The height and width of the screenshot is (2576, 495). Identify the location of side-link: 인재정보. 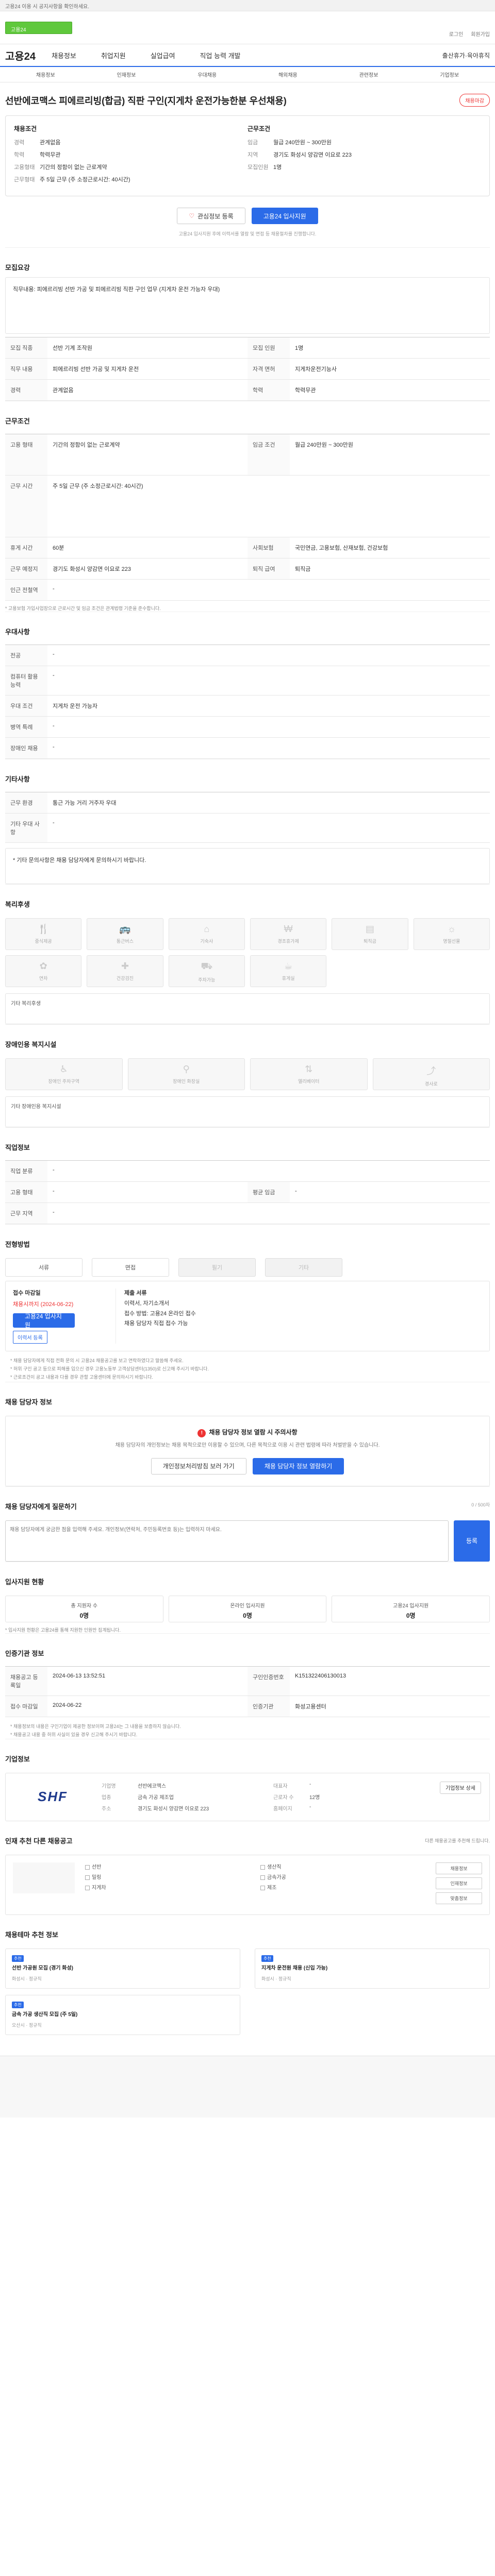
(459, 1883).